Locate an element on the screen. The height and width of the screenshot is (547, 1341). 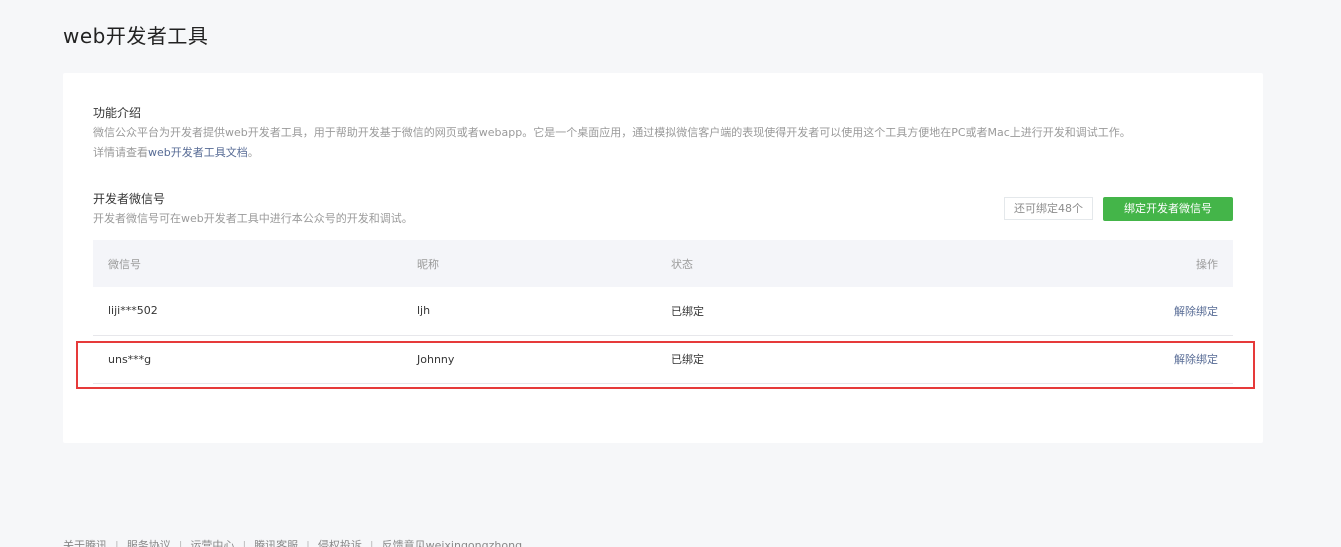
cell-wechat-id: uns***g is located at coordinates (130, 359).